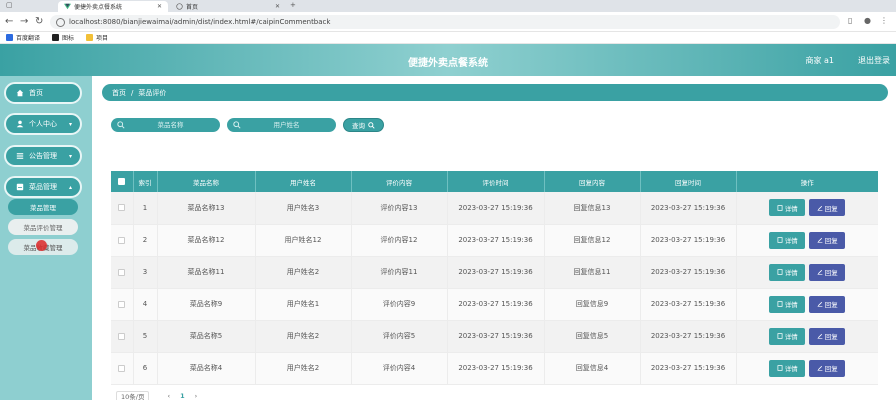  What do you see at coordinates (39, 22) in the screenshot?
I see `reload-icon: ↻` at bounding box center [39, 22].